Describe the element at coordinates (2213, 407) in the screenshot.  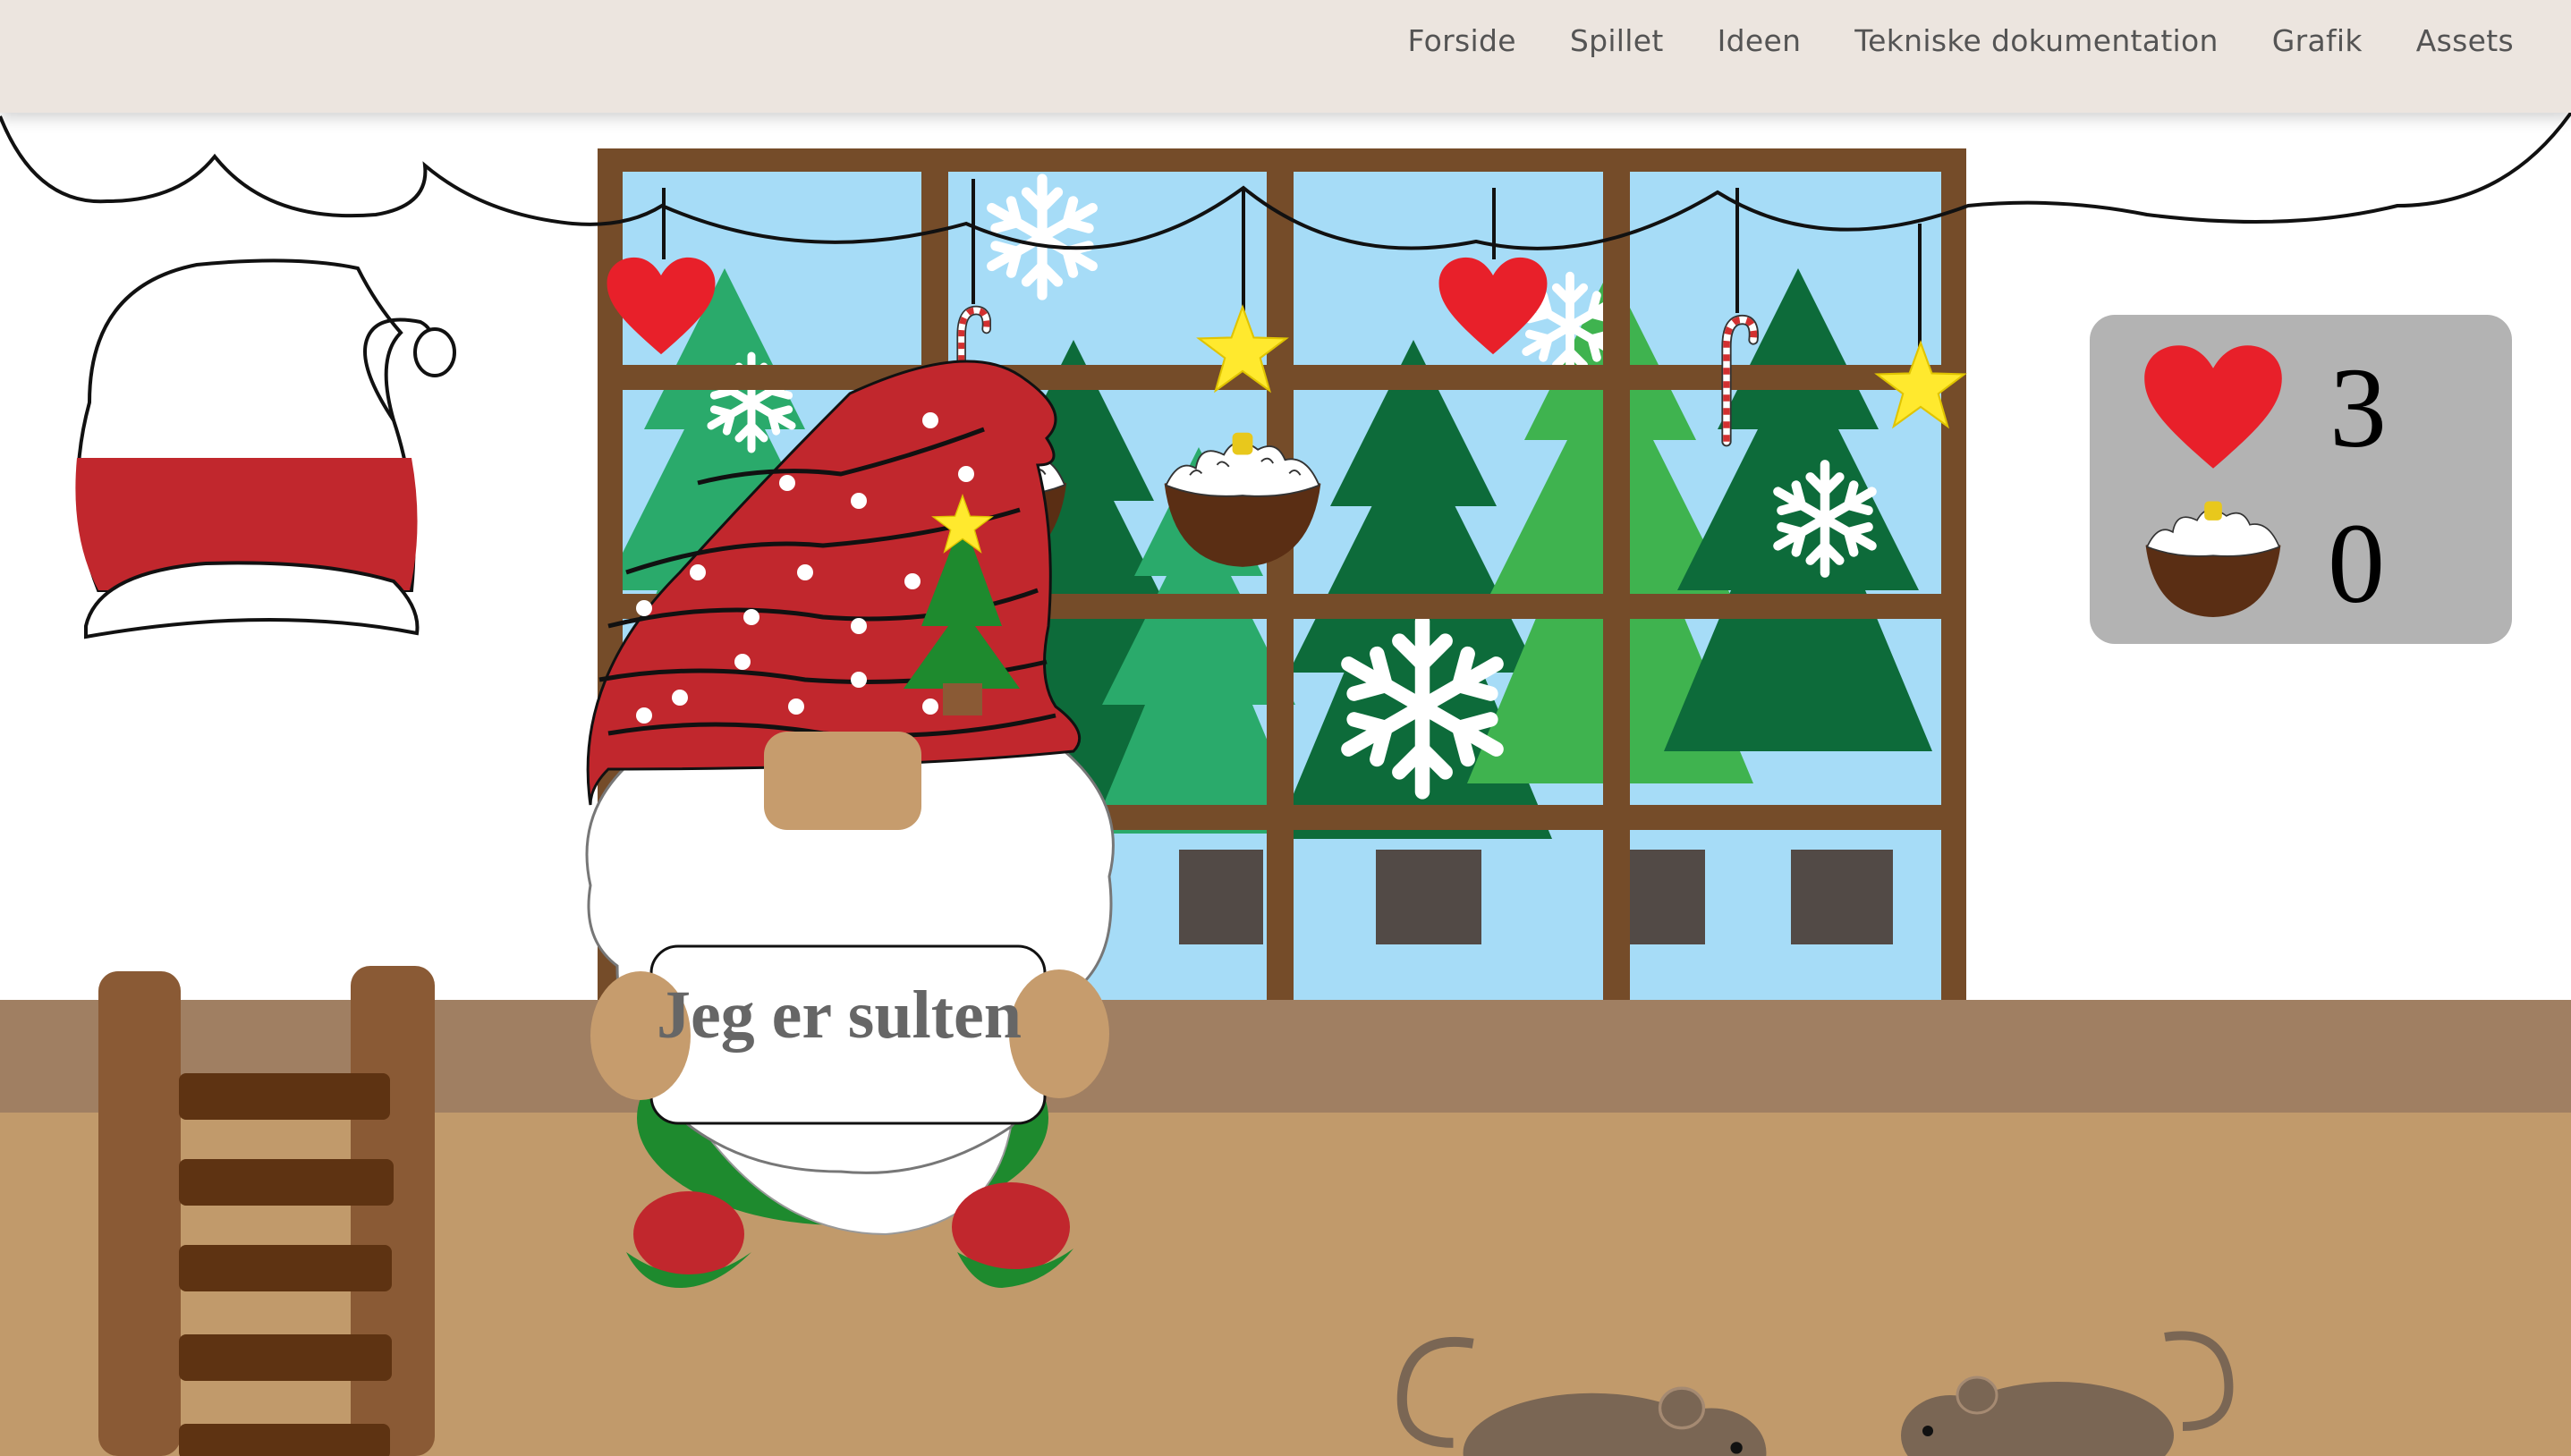
I see `heart-icon` at that location.